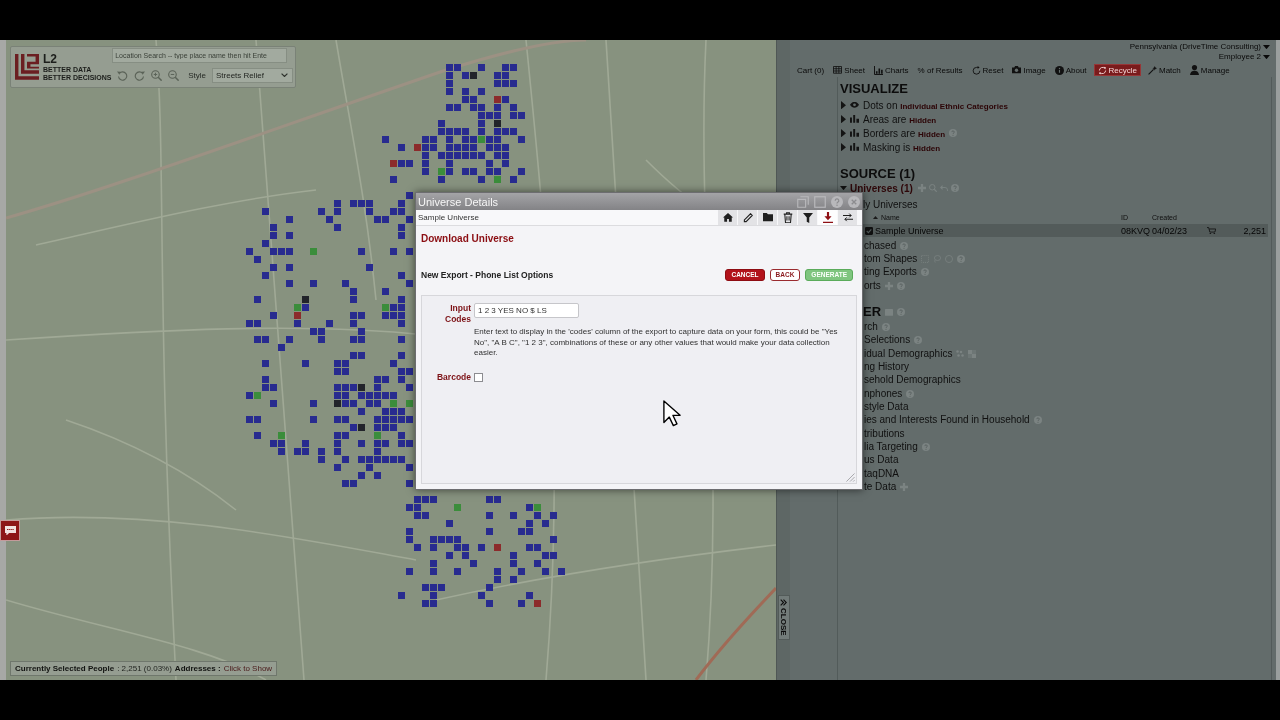 Image resolution: width=1280 pixels, height=720 pixels. Describe the element at coordinates (880, 486) in the screenshot. I see `tree-item: te Data` at that location.